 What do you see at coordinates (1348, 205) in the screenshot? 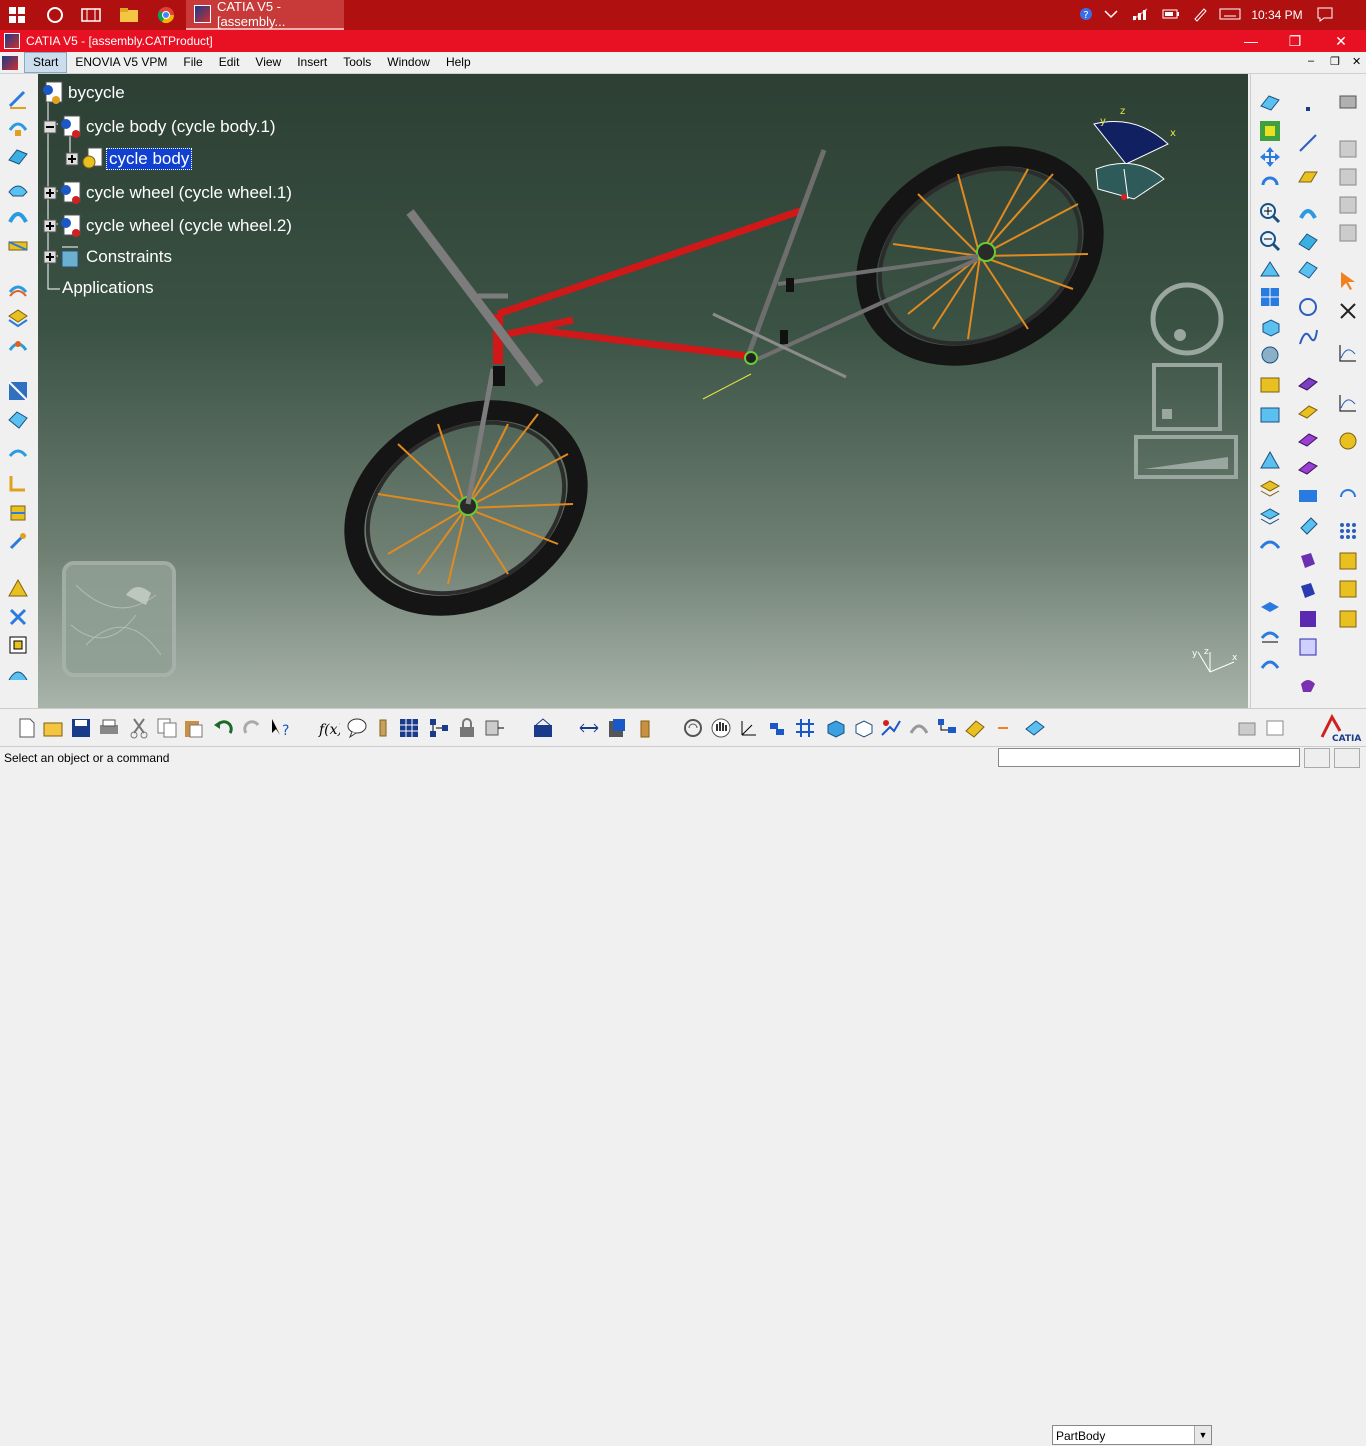
I see `table-props-icon` at bounding box center [1348, 205].